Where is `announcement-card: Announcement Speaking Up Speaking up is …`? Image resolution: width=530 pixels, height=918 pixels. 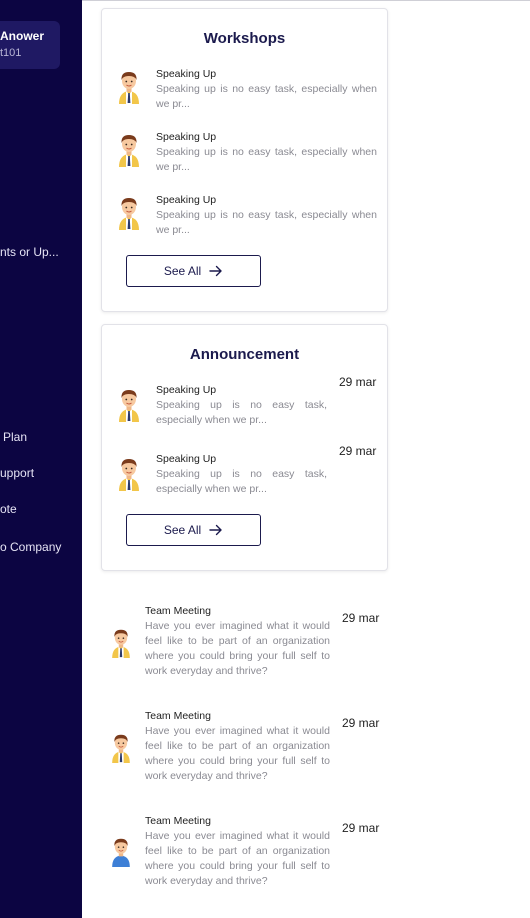 announcement-card: Announcement Speaking Up Speaking up is … is located at coordinates (244, 447).